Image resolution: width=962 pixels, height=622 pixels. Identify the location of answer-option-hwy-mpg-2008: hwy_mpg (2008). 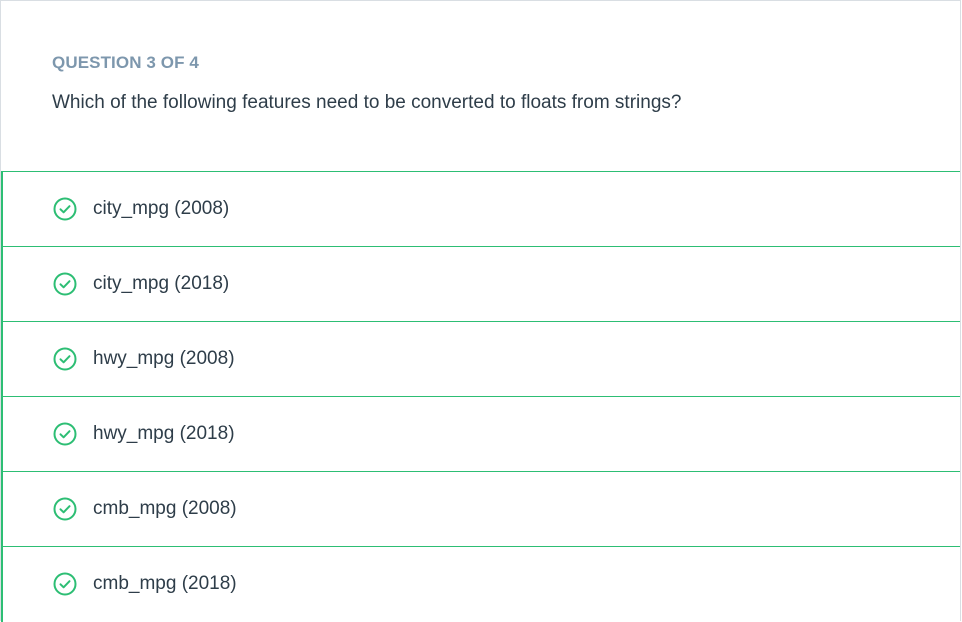
(480, 359).